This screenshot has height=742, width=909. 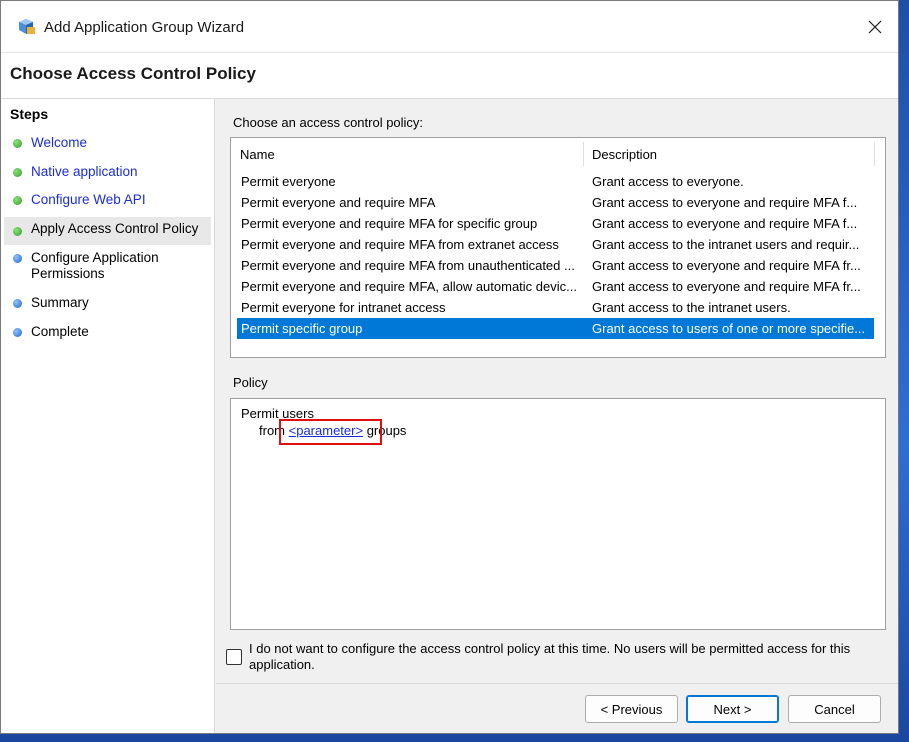 What do you see at coordinates (668, 181) in the screenshot?
I see `policy-description: Grant access to everyone.` at bounding box center [668, 181].